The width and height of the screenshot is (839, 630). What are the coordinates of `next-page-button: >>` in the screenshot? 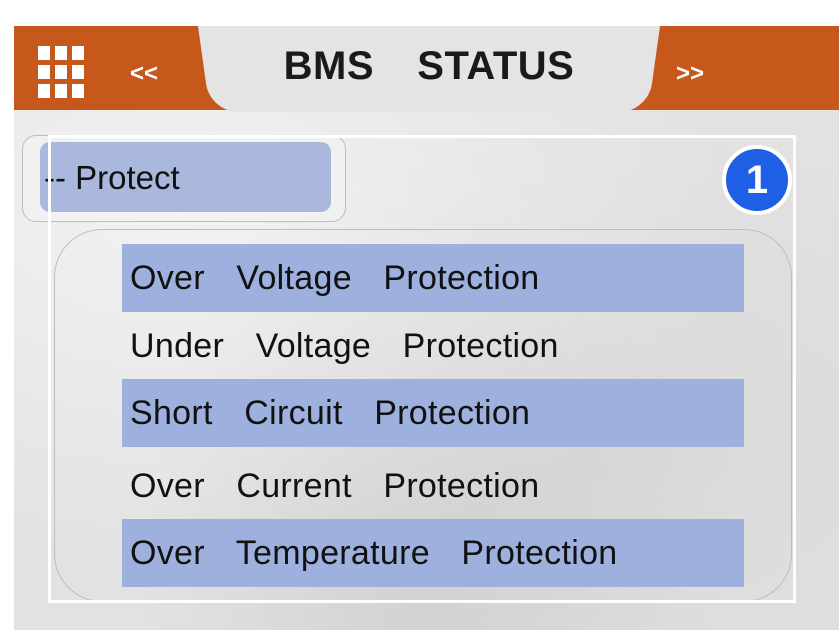 It's located at (690, 74).